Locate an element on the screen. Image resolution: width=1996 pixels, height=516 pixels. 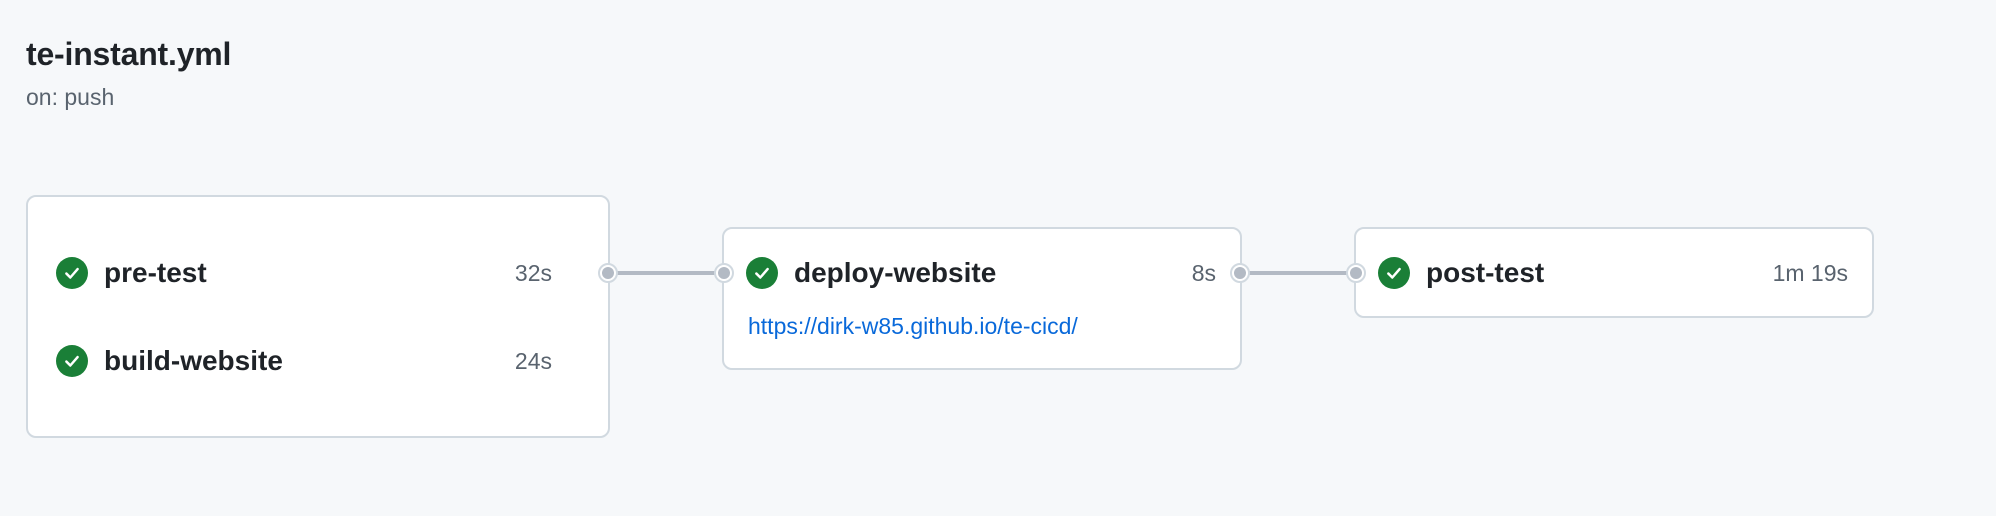
job-duration: 1m 19s is located at coordinates (1810, 272).